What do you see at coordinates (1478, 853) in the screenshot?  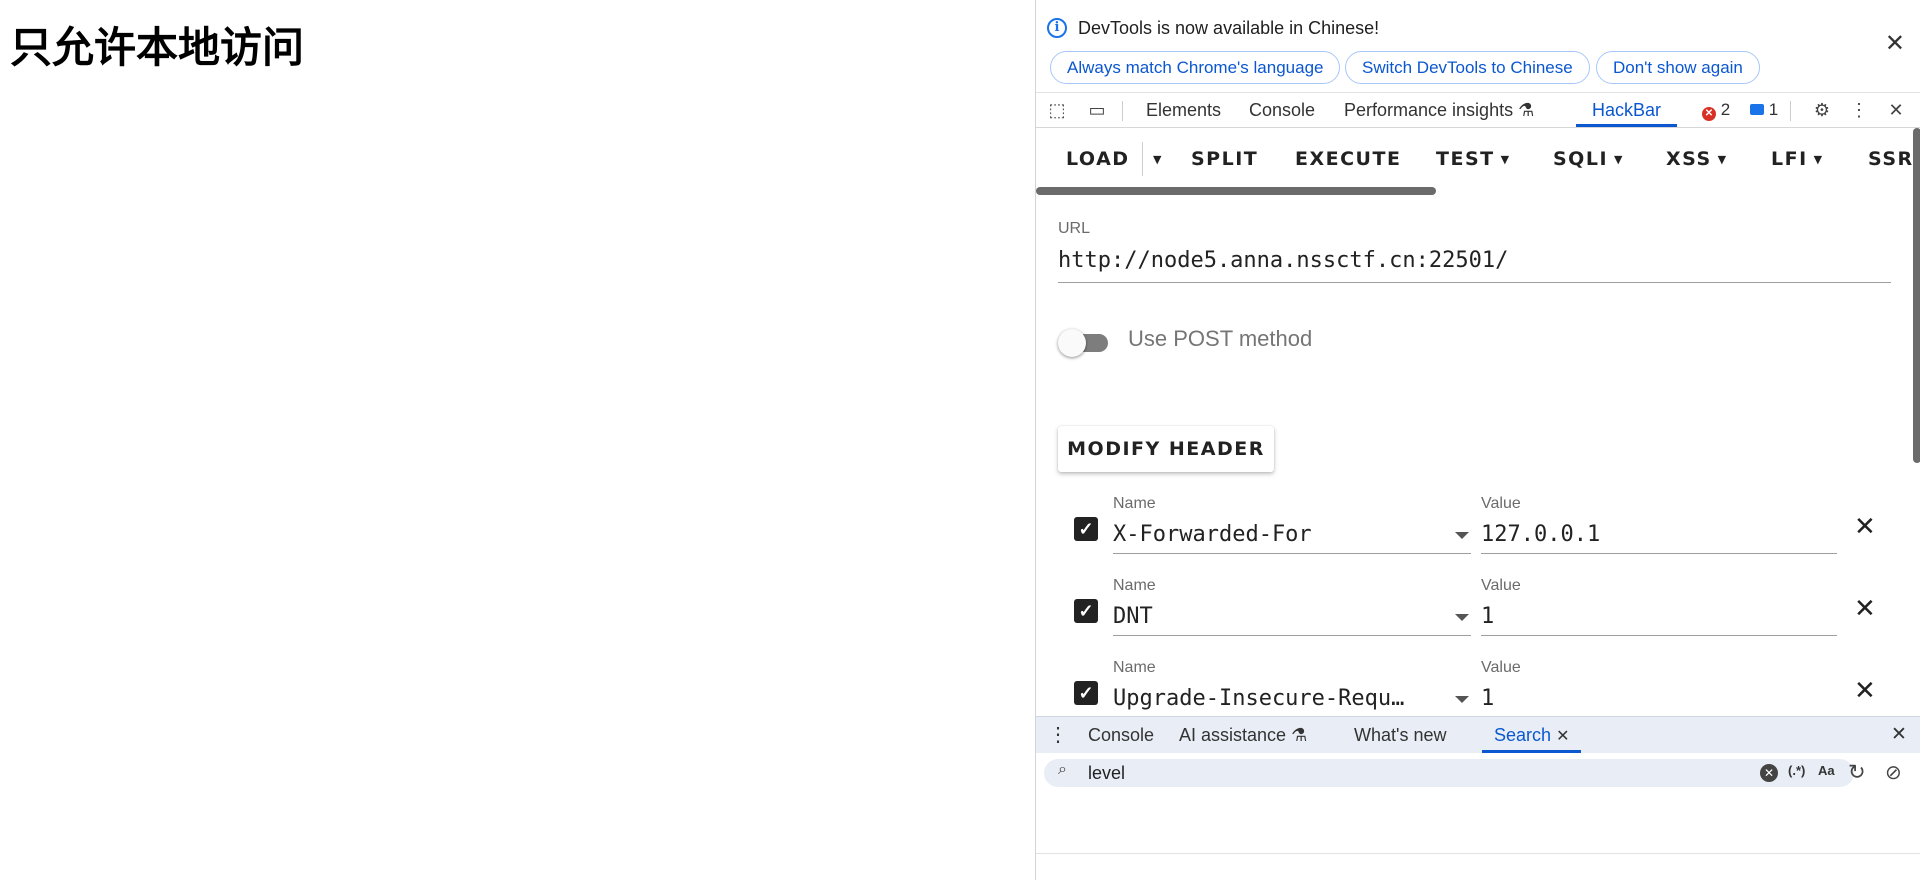 I see `drawer-divider` at bounding box center [1478, 853].